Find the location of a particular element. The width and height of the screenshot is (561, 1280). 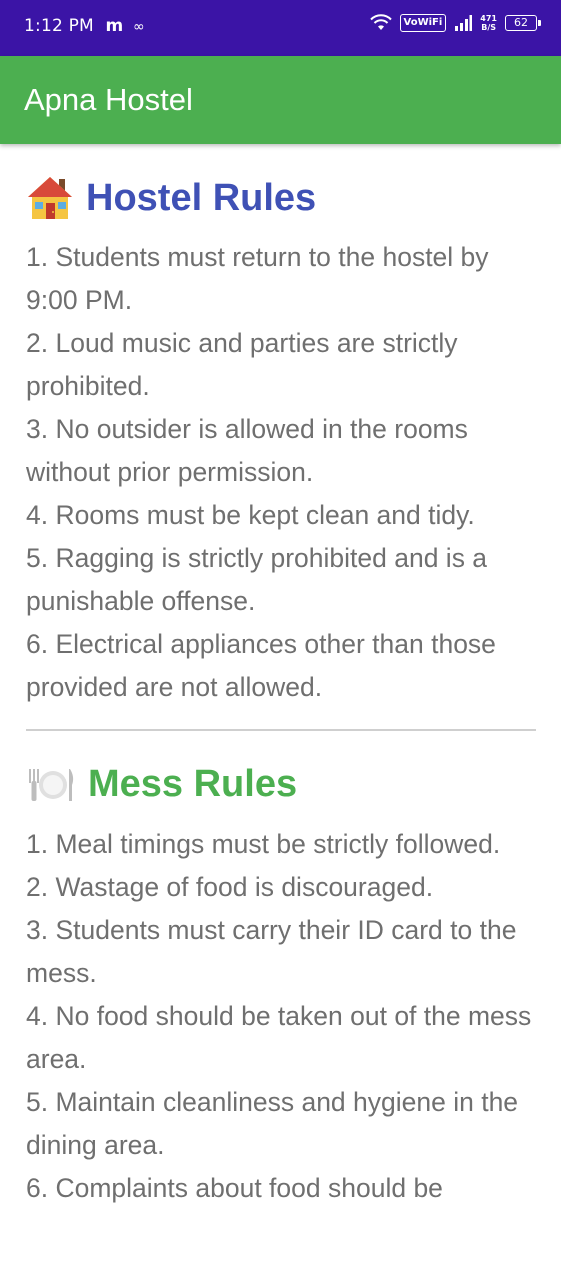

signal-icon is located at coordinates (464, 23).